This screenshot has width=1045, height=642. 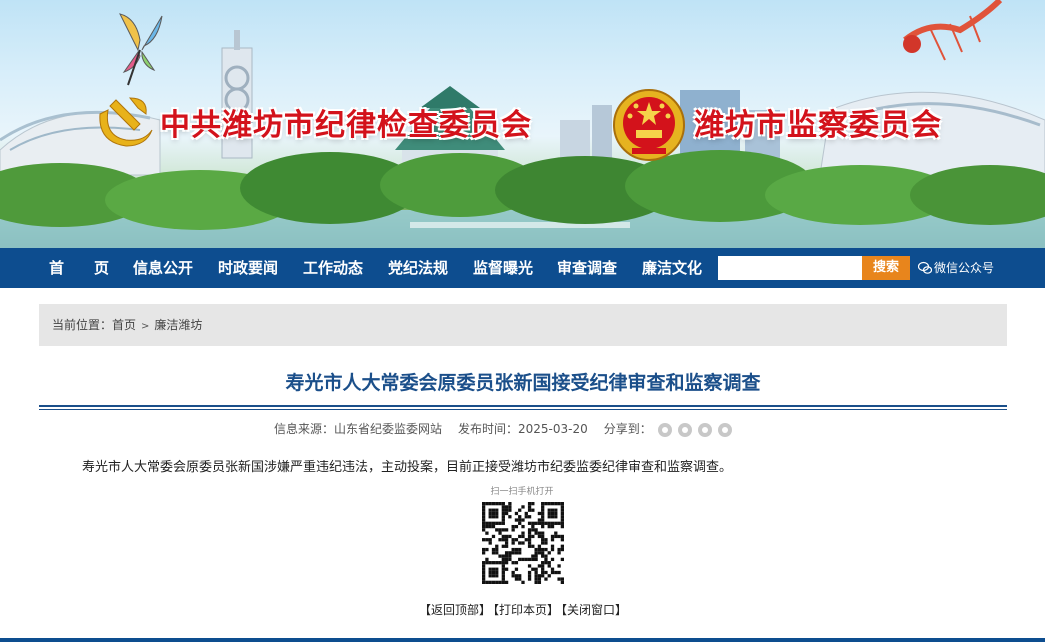 What do you see at coordinates (523, 429) in the screenshot?
I see `article-publish-time: 发布时间：2025-03-20` at bounding box center [523, 429].